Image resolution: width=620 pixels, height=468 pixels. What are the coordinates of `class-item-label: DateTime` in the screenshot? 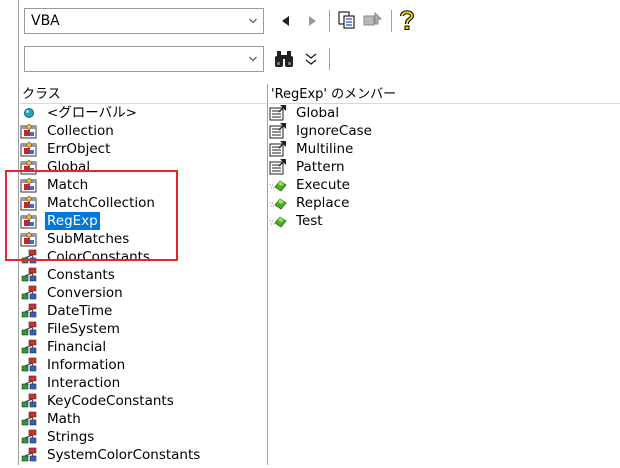 It's located at (80, 311).